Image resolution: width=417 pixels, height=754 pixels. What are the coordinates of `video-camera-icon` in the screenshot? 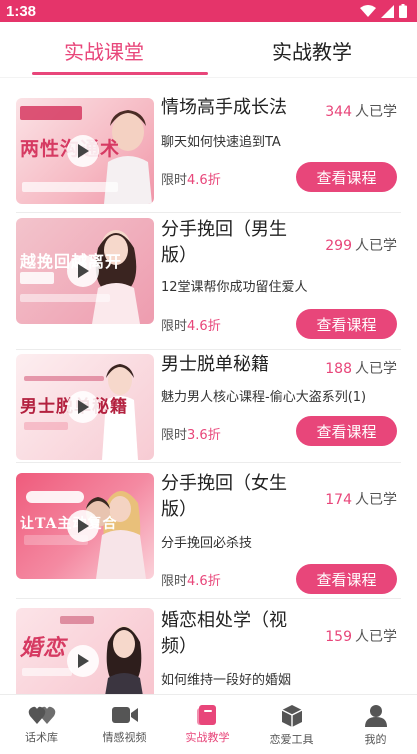 It's located at (124, 715).